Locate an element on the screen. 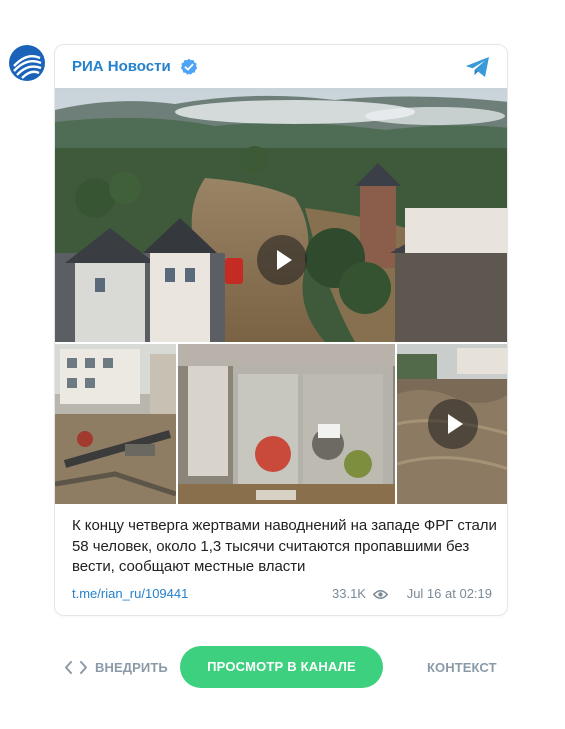 The width and height of the screenshot is (565, 729). post-date: Jul 16 at 02:19 is located at coordinates (449, 593).